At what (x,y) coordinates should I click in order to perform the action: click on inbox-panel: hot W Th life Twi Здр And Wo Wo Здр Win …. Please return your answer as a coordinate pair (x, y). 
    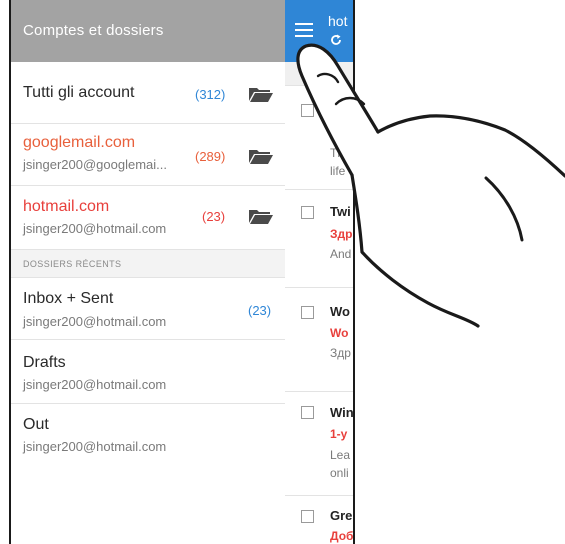
    Looking at the image, I should click on (320, 272).